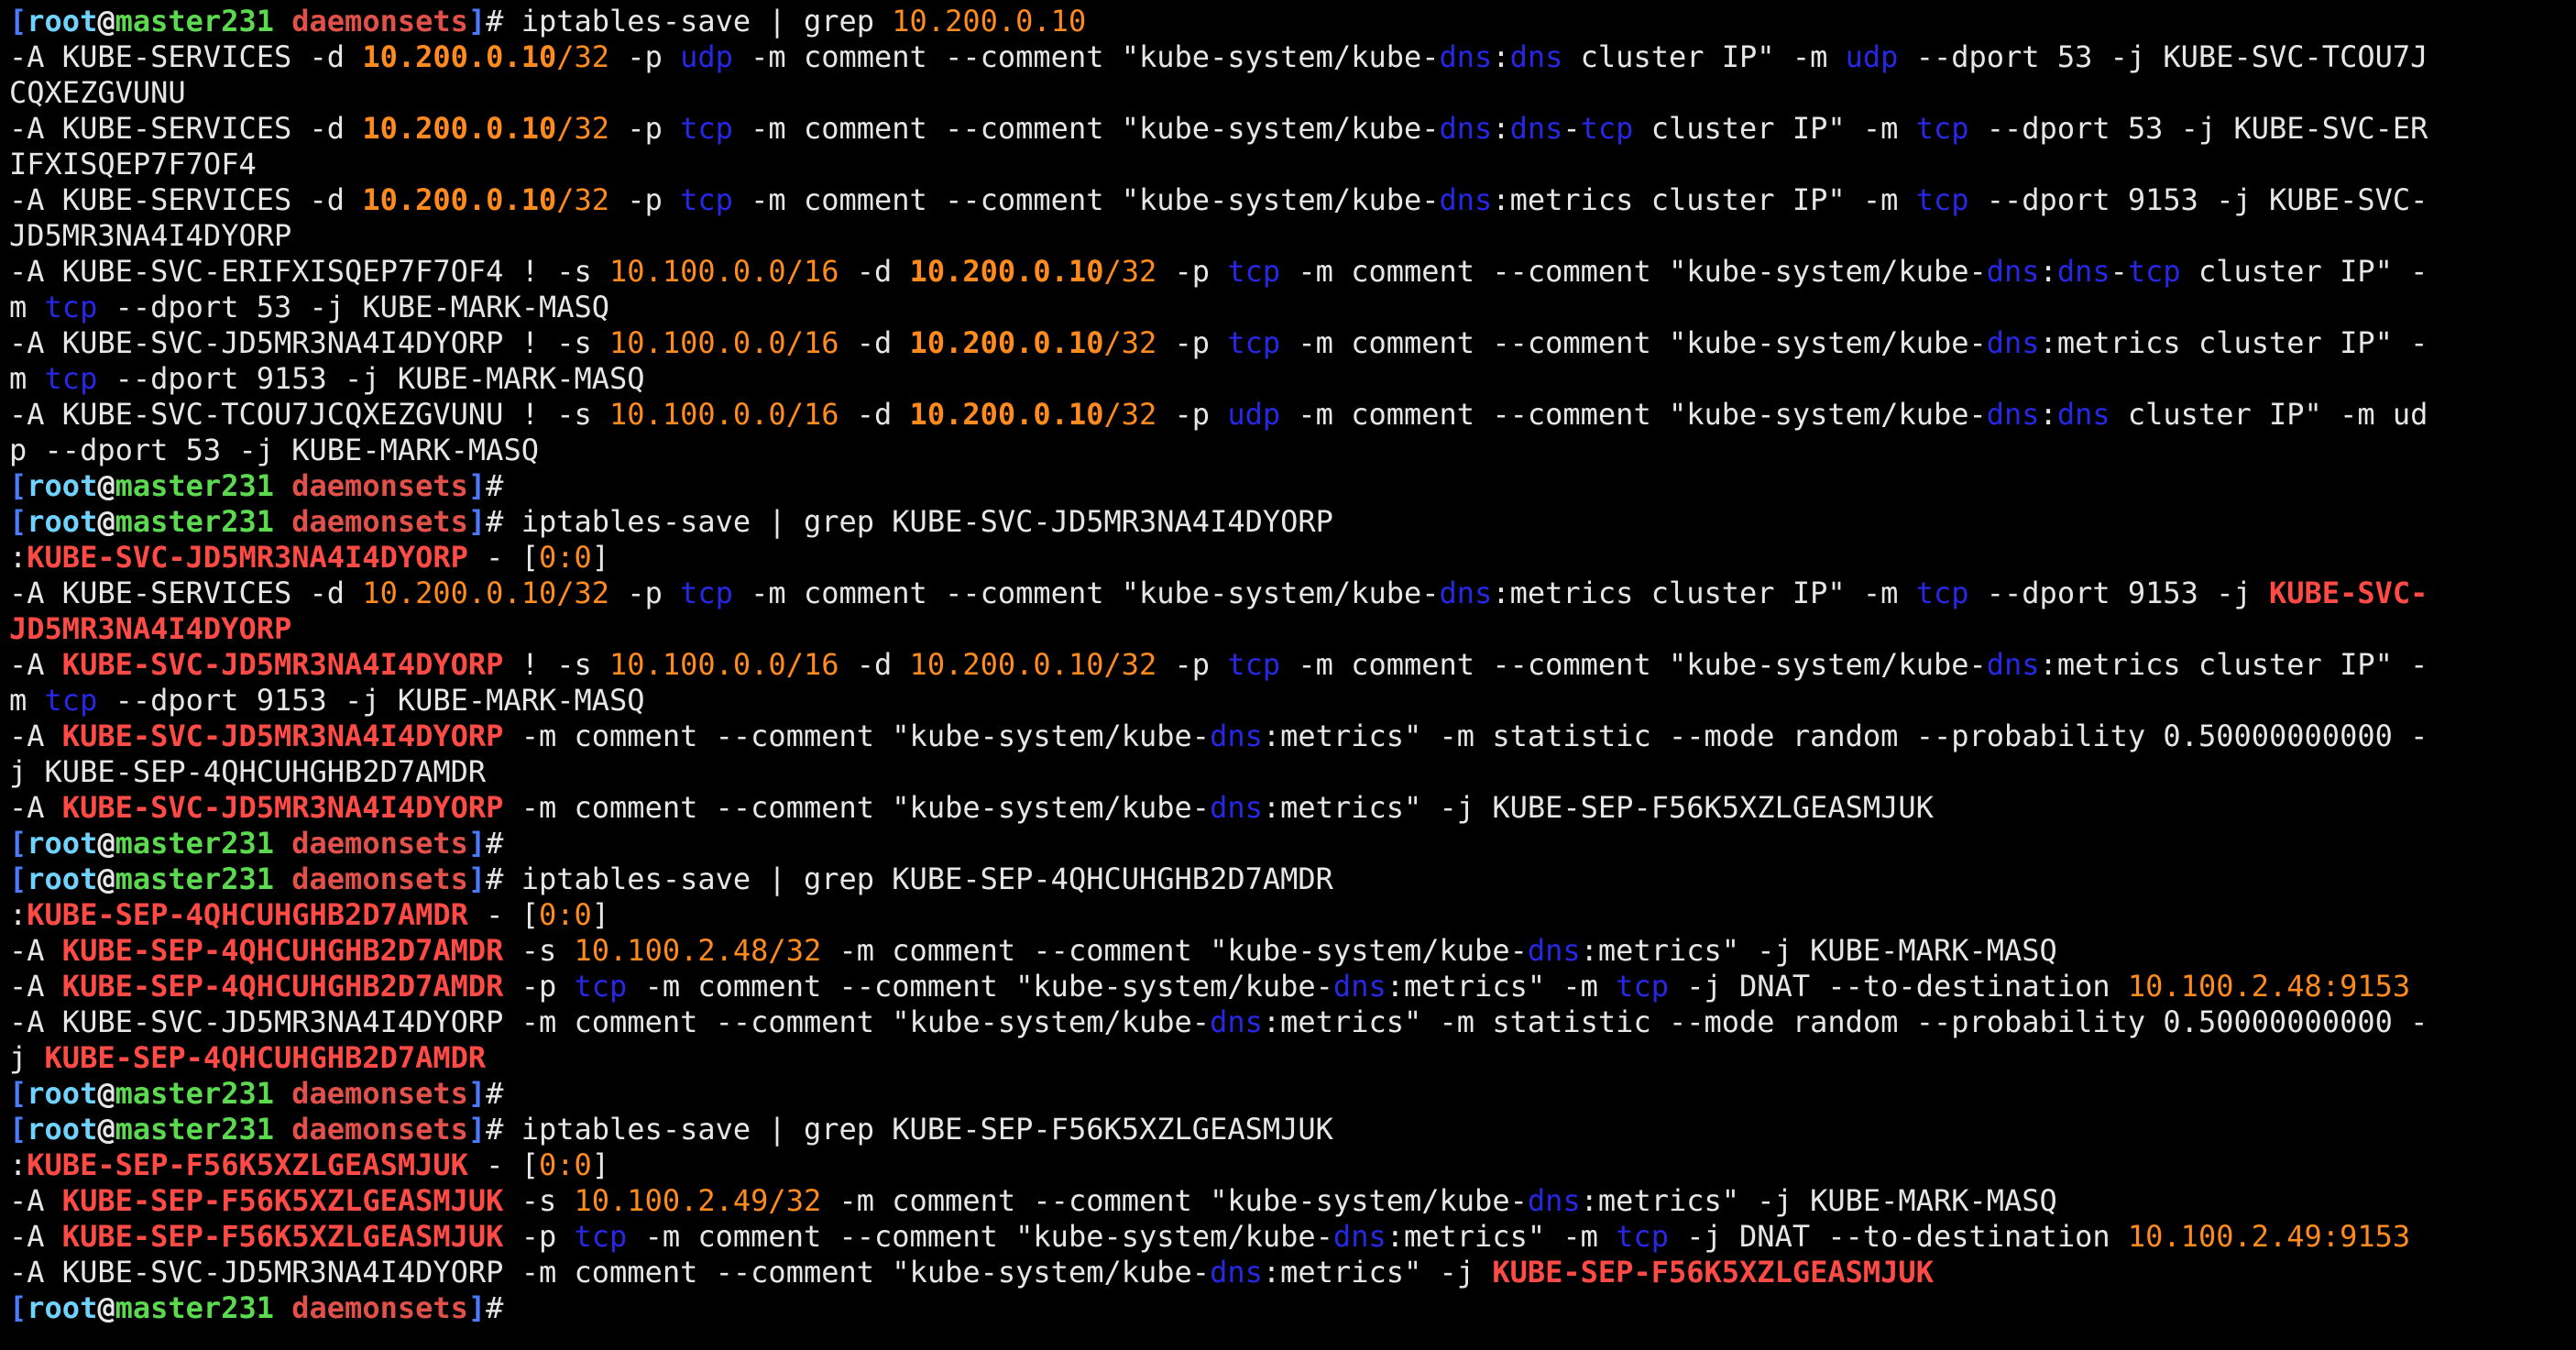  Describe the element at coordinates (1288, 1165) in the screenshot. I see `output-line: :KUBE-SEP-F56K5XZLGEASMJUK - [0:0]` at that location.